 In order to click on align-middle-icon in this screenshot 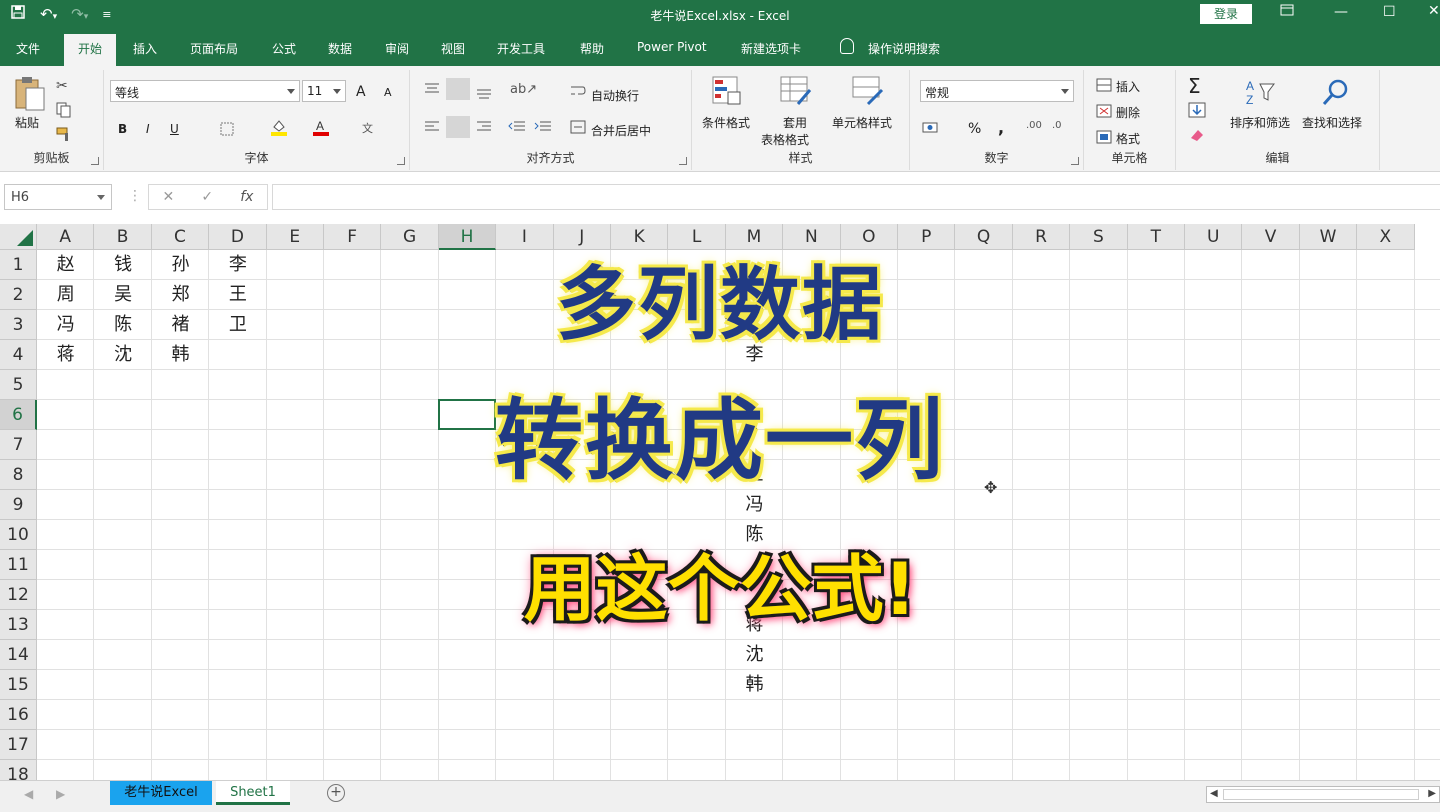, I will do `click(458, 89)`.